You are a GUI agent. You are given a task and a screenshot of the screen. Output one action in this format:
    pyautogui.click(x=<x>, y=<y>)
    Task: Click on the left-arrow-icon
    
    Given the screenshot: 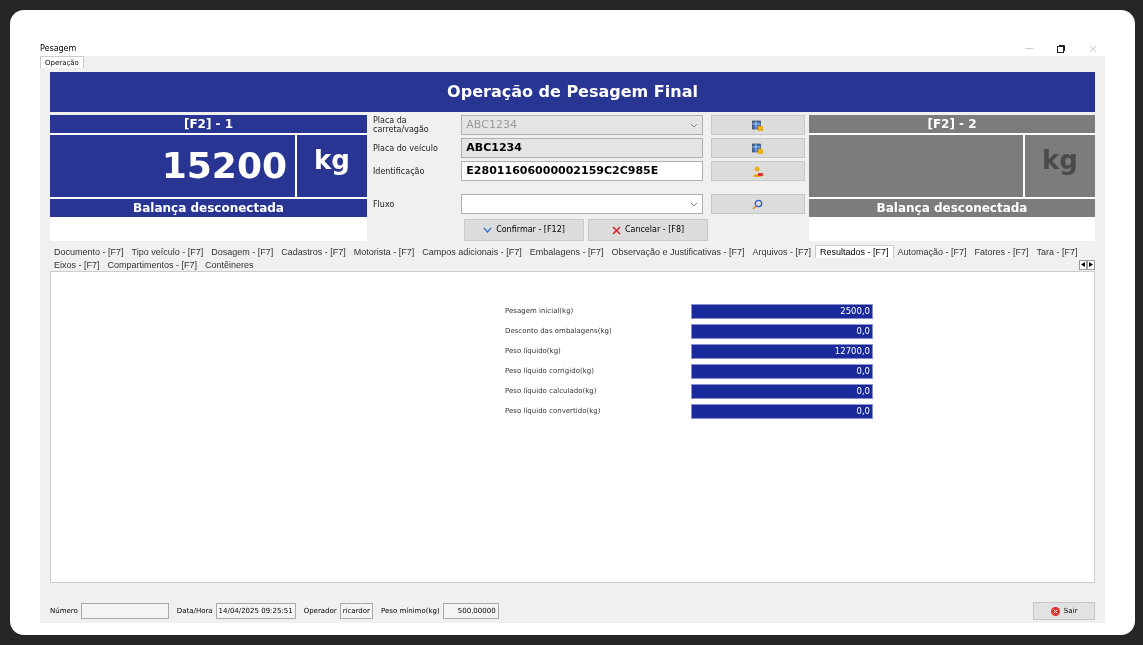 What is the action you would take?
    pyautogui.click(x=1083, y=264)
    